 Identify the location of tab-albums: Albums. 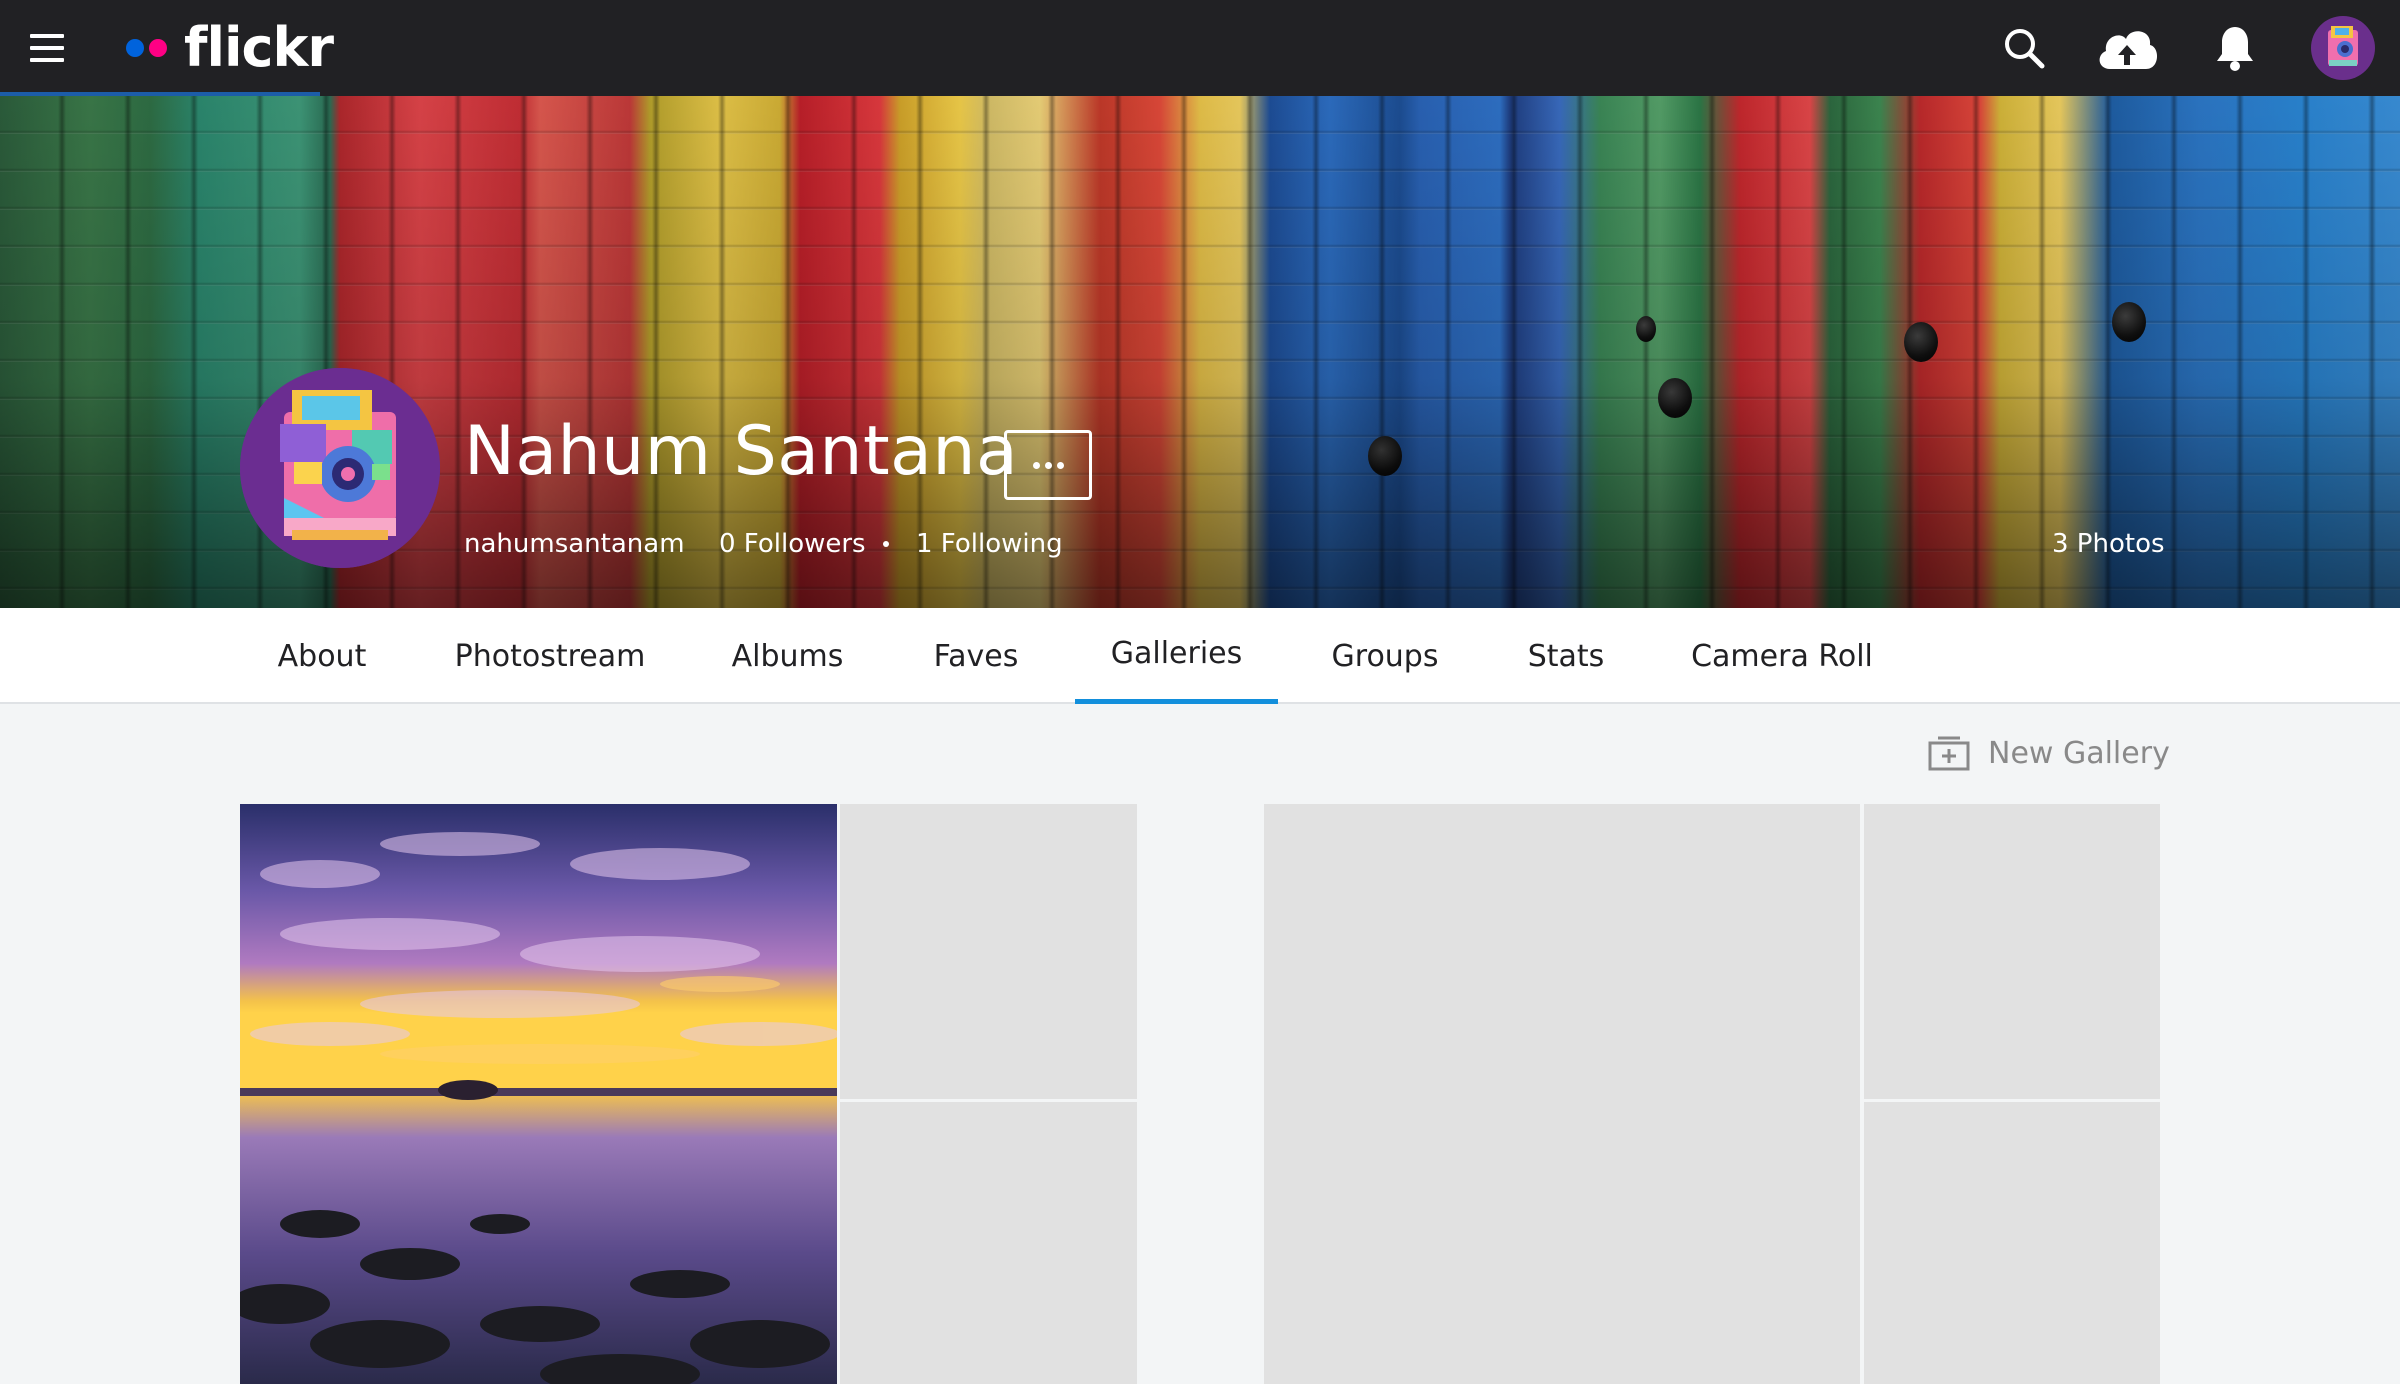
(787, 656).